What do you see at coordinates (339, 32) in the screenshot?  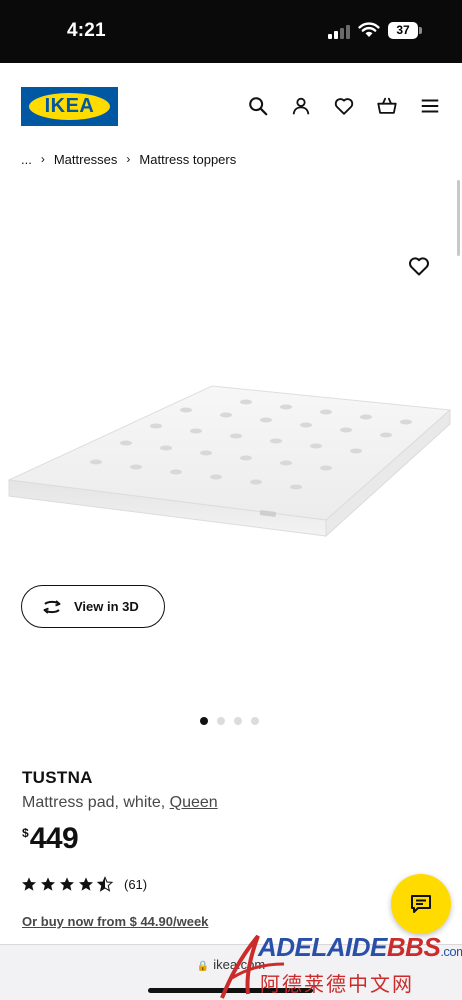 I see `cellular-signal-icon` at bounding box center [339, 32].